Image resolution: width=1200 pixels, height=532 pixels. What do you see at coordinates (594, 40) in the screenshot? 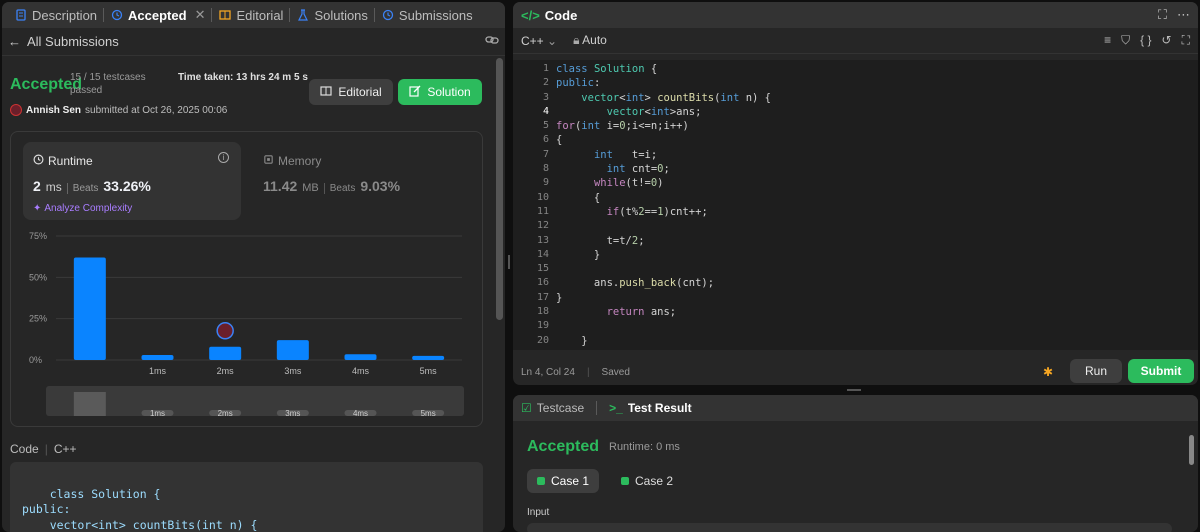
I see `mode-label: Auto` at bounding box center [594, 40].